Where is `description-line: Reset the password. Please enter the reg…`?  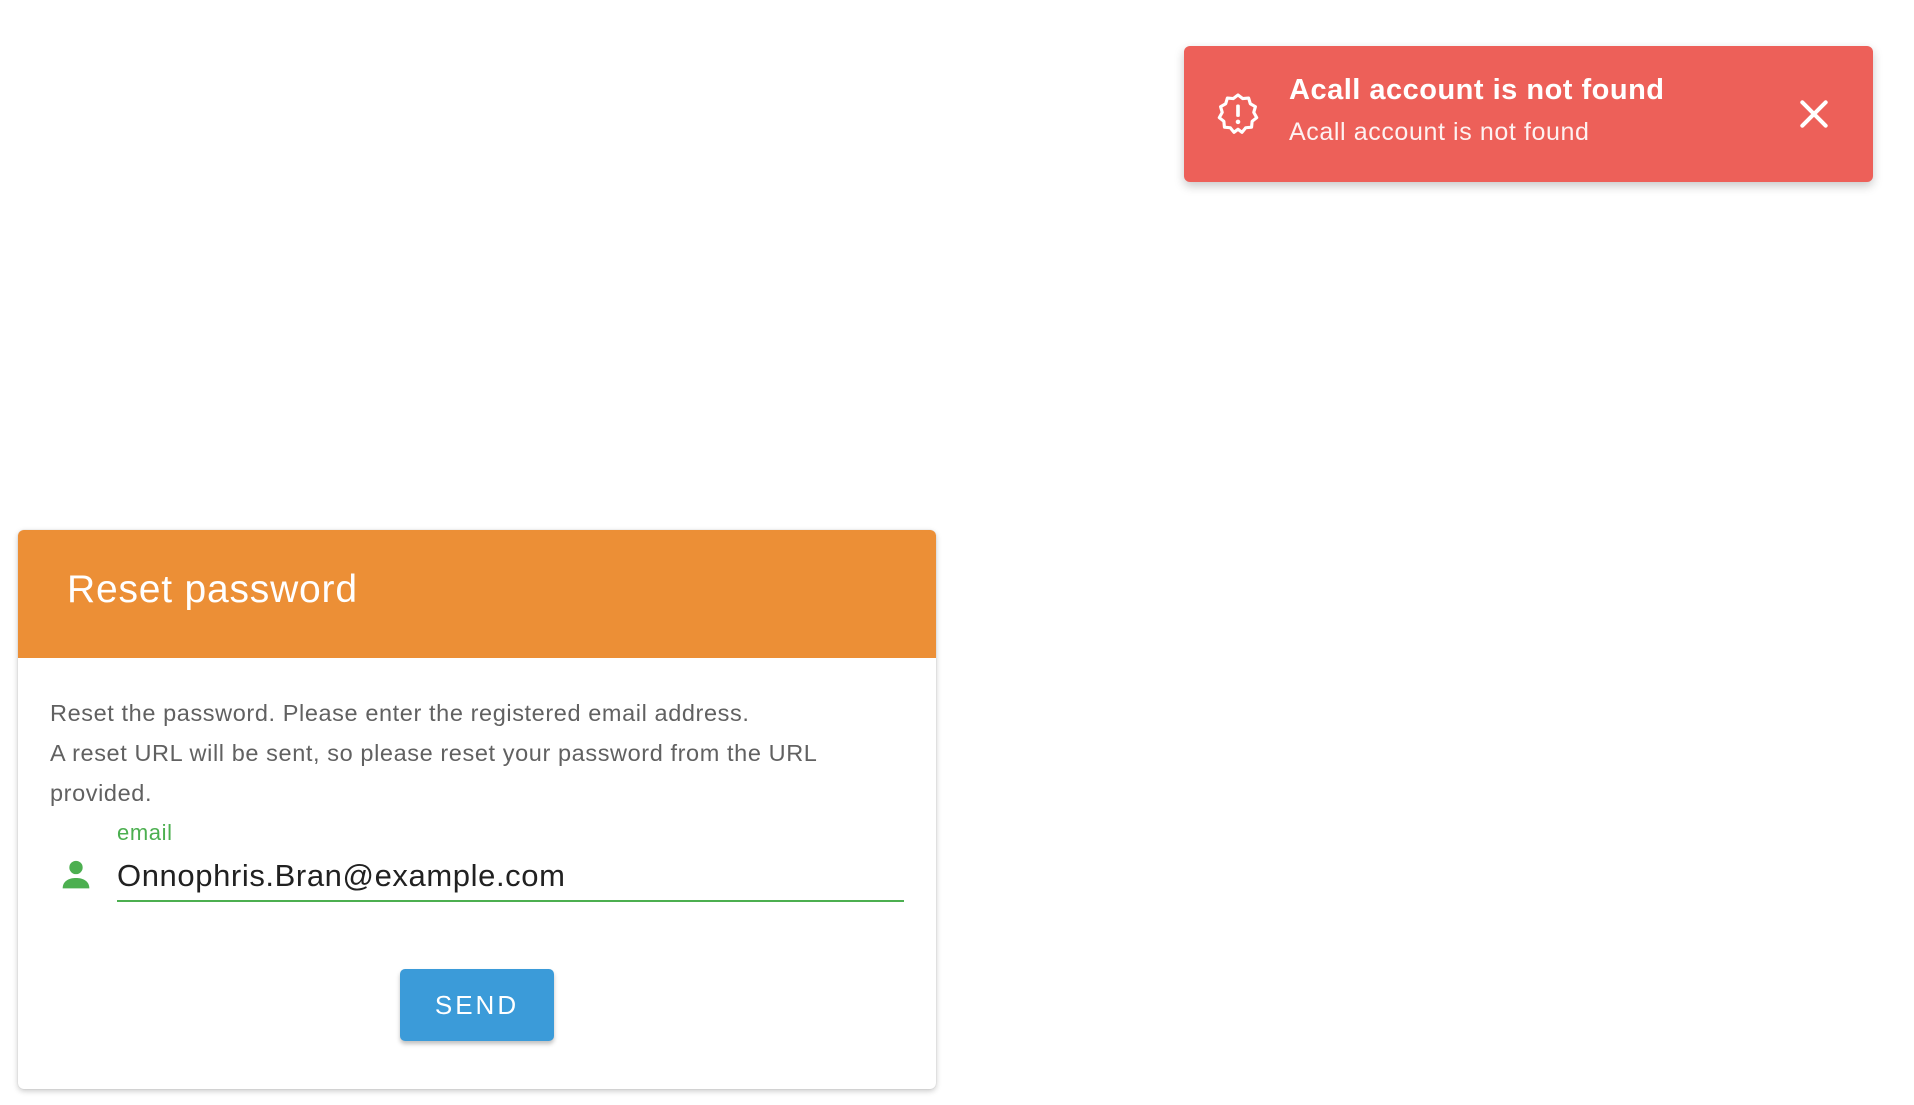
description-line: Reset the password. Please enter the reg… is located at coordinates (400, 713).